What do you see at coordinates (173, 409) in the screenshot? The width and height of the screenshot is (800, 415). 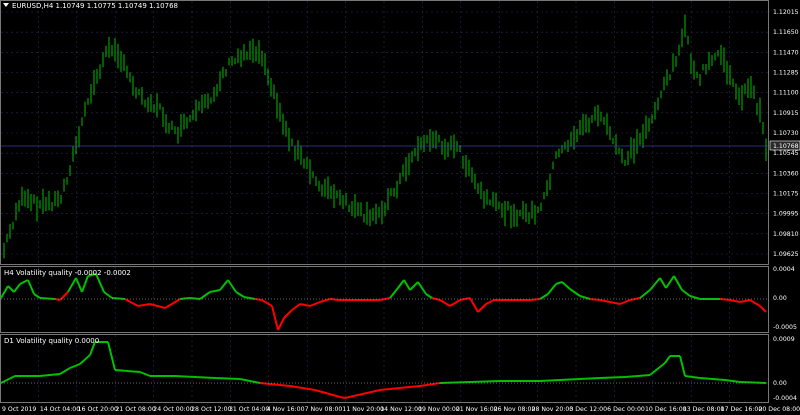 I see `time-axis-label: 24 Oct 00:00` at bounding box center [173, 409].